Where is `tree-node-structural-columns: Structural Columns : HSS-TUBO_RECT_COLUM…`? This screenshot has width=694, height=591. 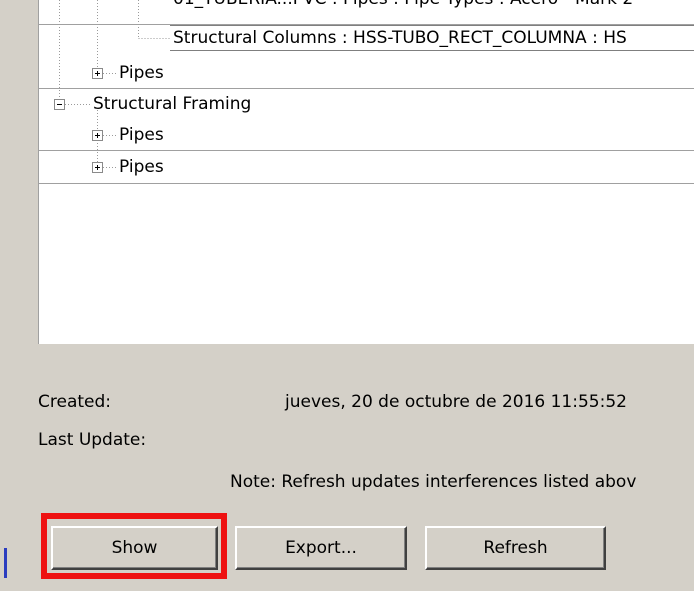
tree-node-structural-columns: Structural Columns : HSS-TUBO_RECT_COLUM… is located at coordinates (400, 38).